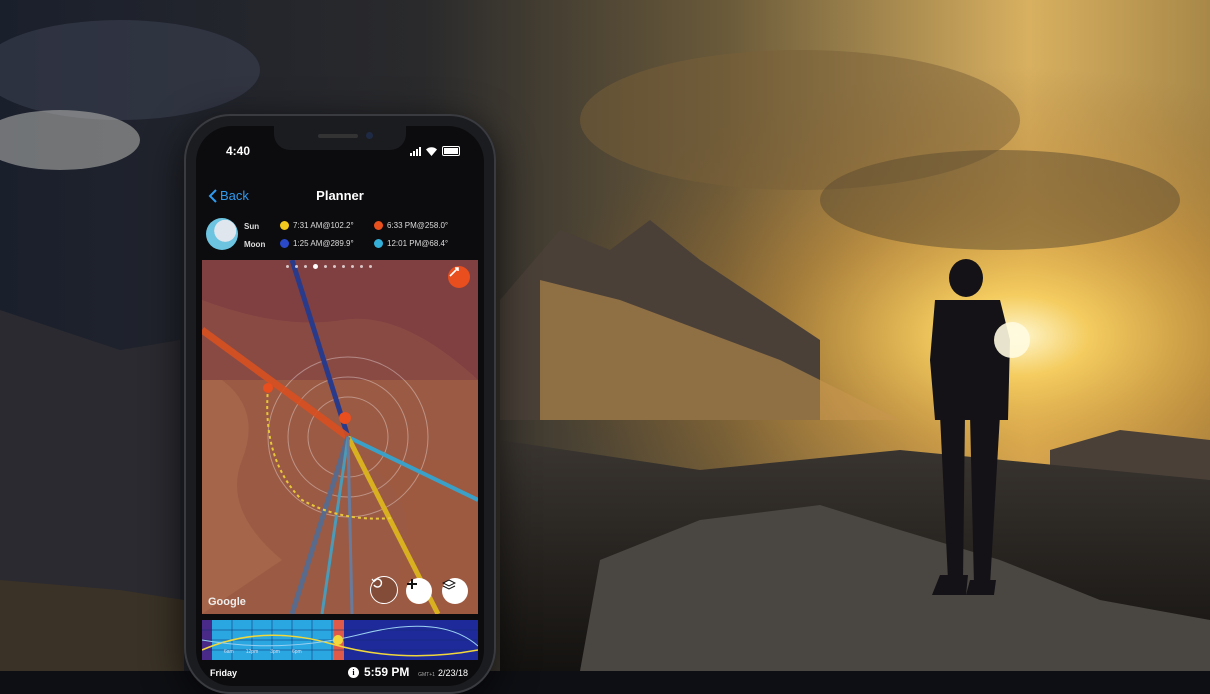 This screenshot has width=1210, height=694. Describe the element at coordinates (418, 243) in the screenshot. I see `moonset-value: 12:01 PM@68.4°` at that location.